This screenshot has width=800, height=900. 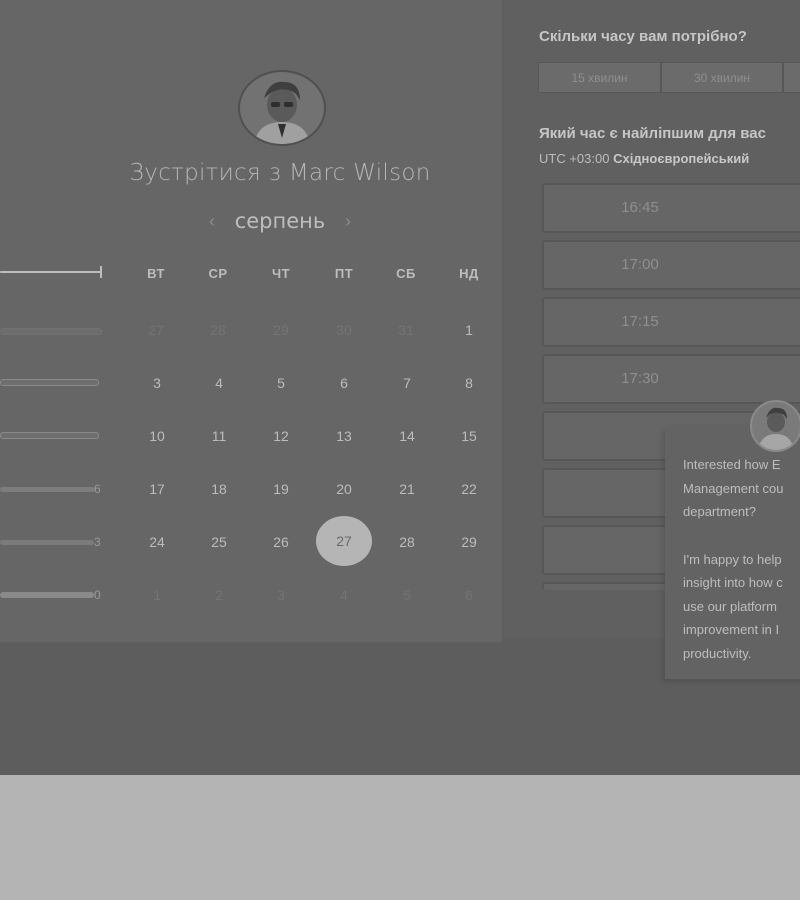 What do you see at coordinates (652, 133) in the screenshot?
I see `time-question: Який час є найліпшим для вас` at bounding box center [652, 133].